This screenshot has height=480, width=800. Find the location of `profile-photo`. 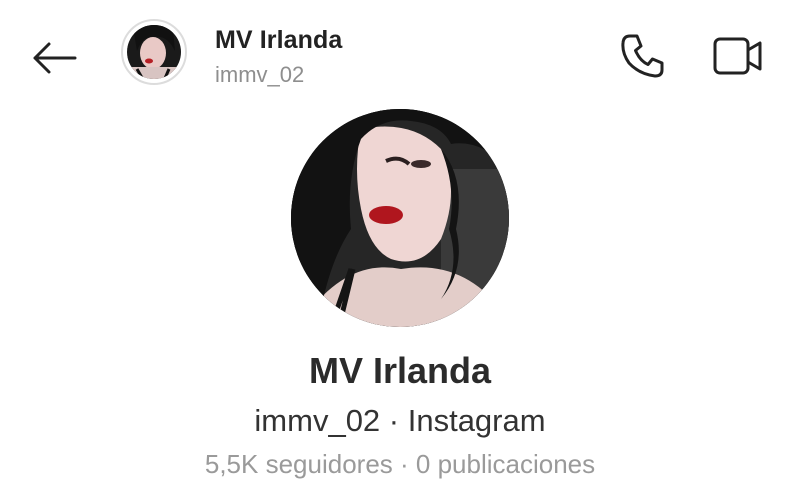

profile-photo is located at coordinates (400, 218).